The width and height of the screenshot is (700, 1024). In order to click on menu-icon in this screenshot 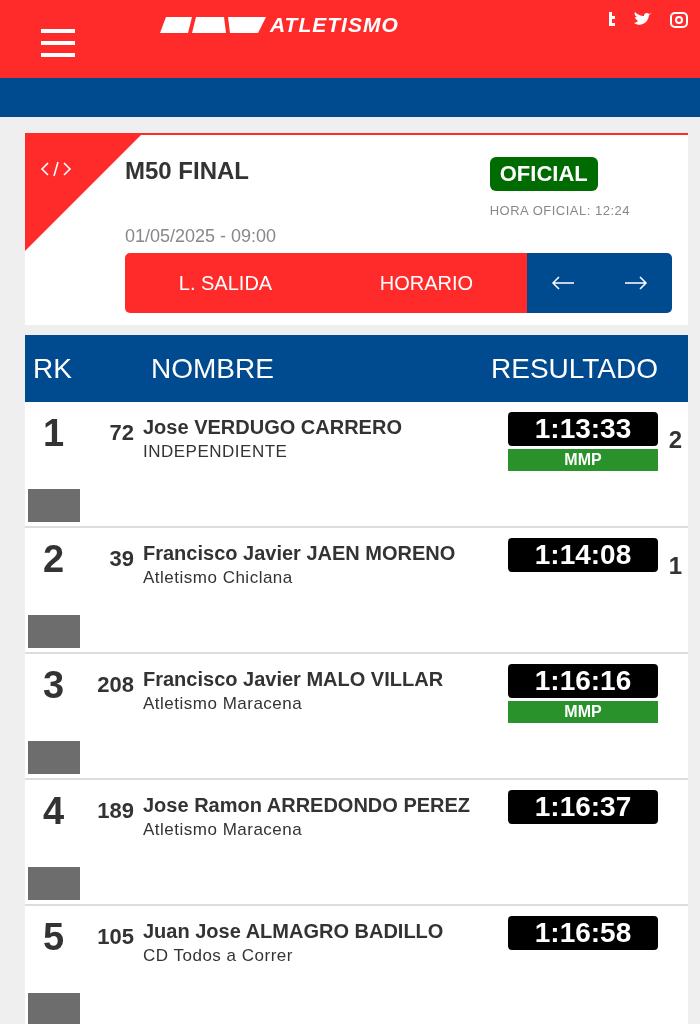, I will do `click(58, 43)`.